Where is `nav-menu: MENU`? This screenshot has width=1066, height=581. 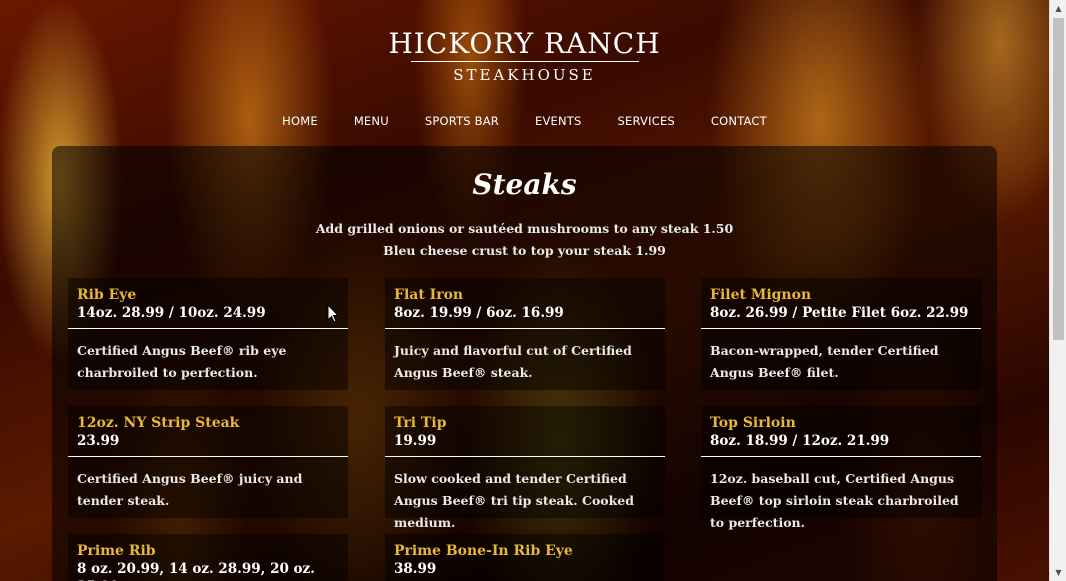 nav-menu: MENU is located at coordinates (371, 121).